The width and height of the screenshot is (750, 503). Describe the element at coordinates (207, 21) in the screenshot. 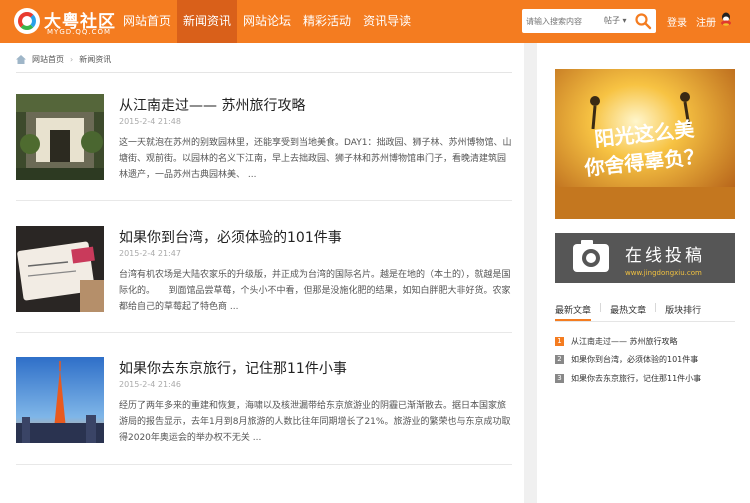

I see `nav-news: 新闻资讯` at that location.